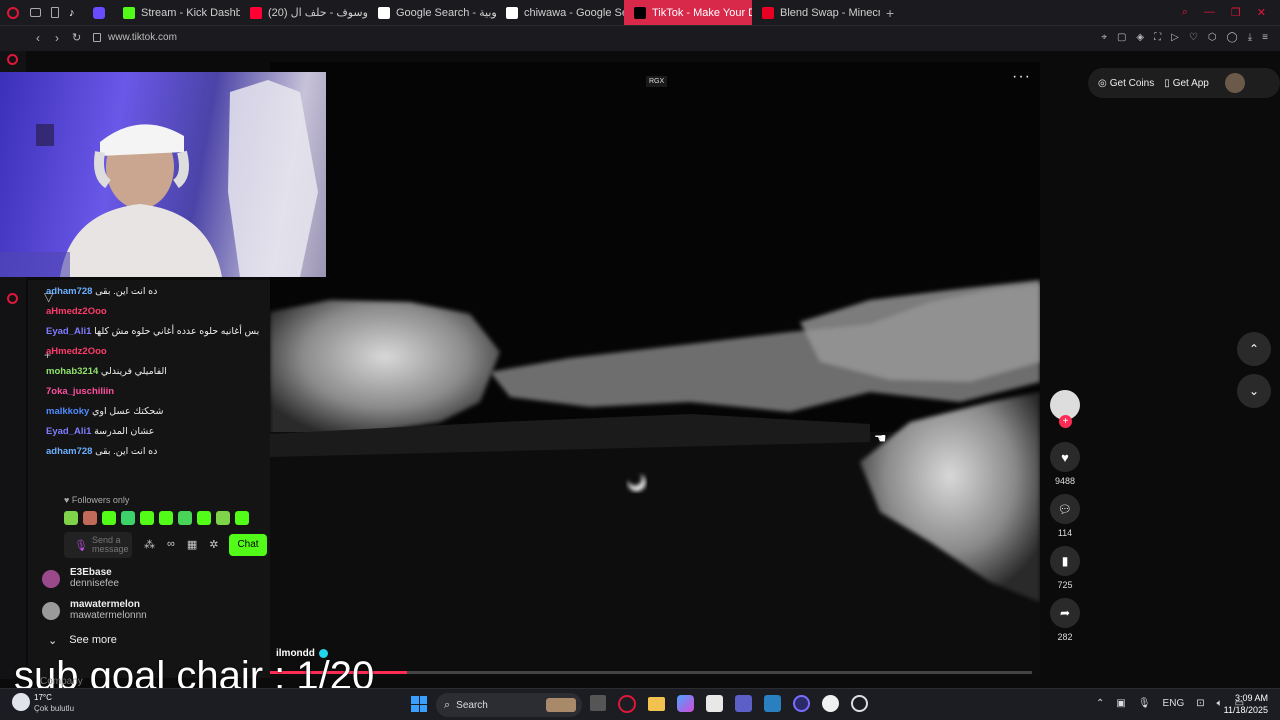 The width and height of the screenshot is (1280, 720). Describe the element at coordinates (1144, 703) in the screenshot. I see `microphone-icon: 🎙︎` at that location.